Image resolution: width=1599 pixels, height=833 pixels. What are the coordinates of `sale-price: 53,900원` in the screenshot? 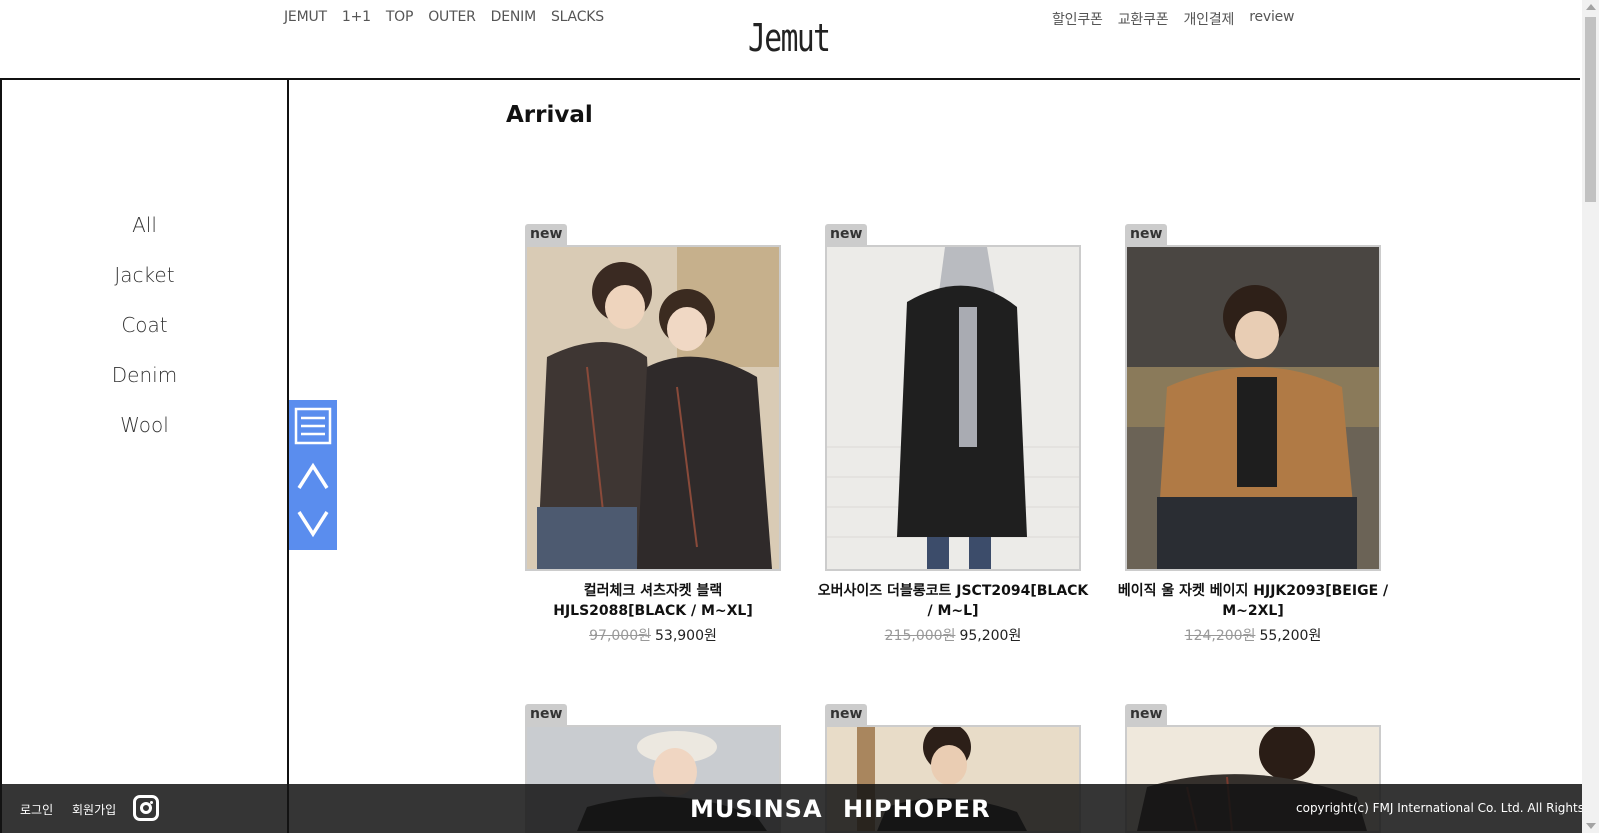 It's located at (686, 636).